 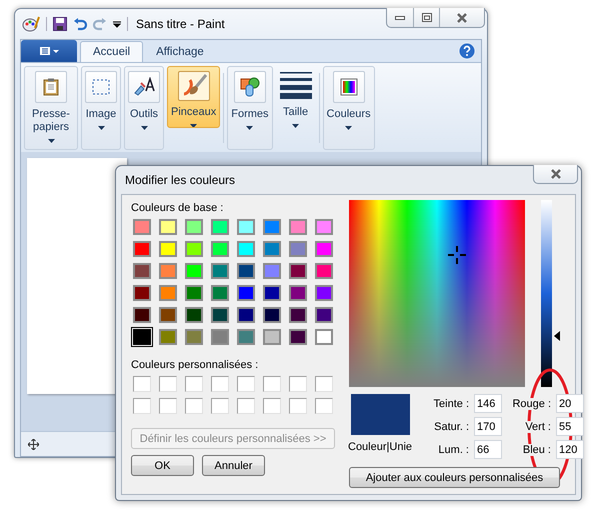 What do you see at coordinates (488, 449) in the screenshot?
I see `number-field: 66` at bounding box center [488, 449].